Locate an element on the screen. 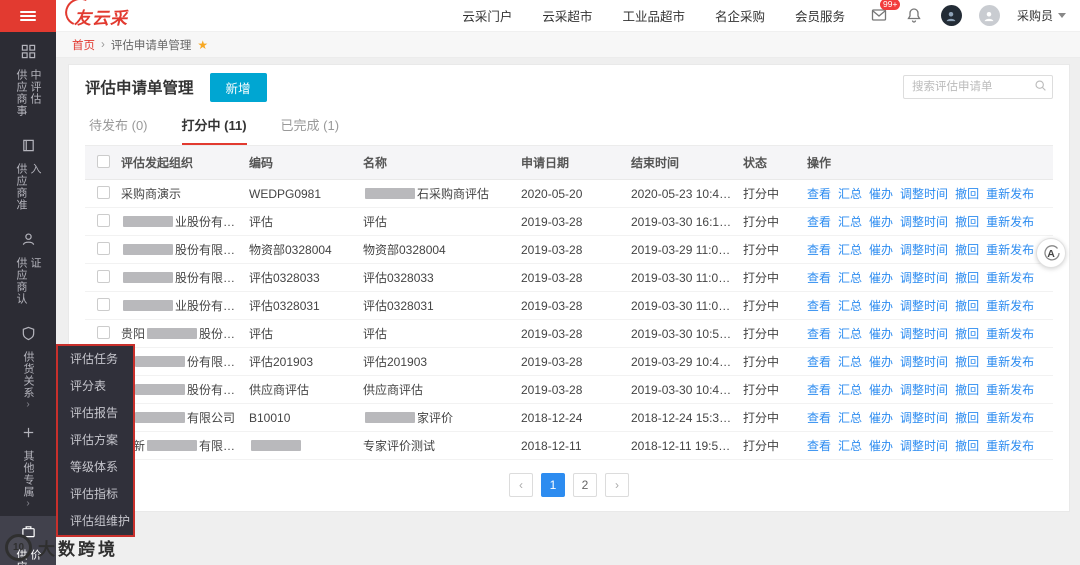 This screenshot has height=565, width=1080. sidebar-item-3: 供货关系 › is located at coordinates (28, 367).